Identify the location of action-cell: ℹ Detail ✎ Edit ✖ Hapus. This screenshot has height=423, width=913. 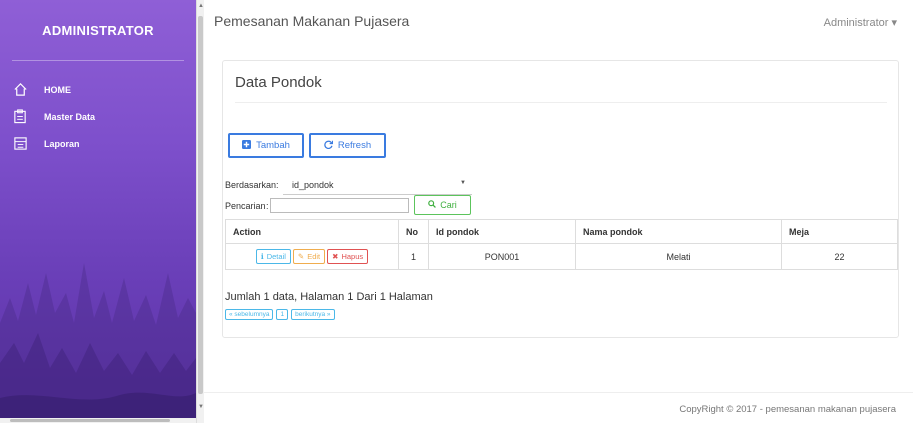
(312, 256).